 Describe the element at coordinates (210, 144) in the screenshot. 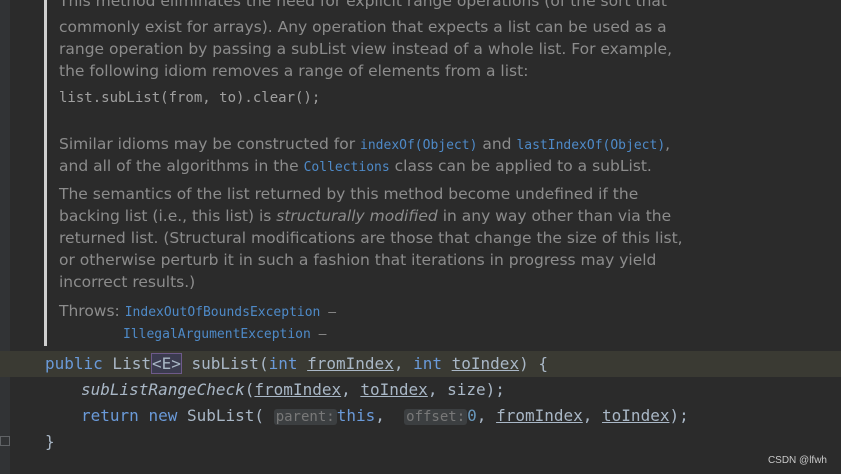

I see `doc-text: Similar idioms may be constructed for` at that location.